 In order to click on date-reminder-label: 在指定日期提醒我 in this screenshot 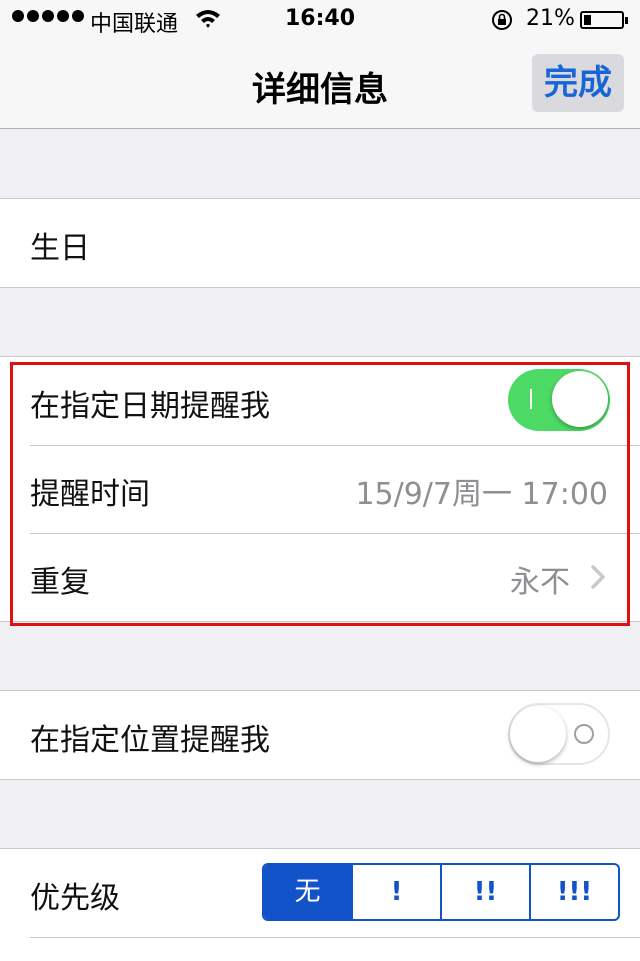, I will do `click(150, 406)`.